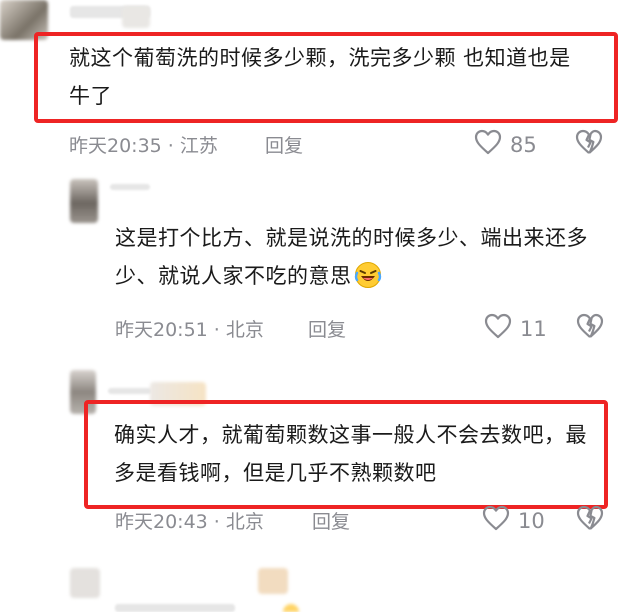  I want to click on laughing-tears-emoji-icon, so click(368, 281).